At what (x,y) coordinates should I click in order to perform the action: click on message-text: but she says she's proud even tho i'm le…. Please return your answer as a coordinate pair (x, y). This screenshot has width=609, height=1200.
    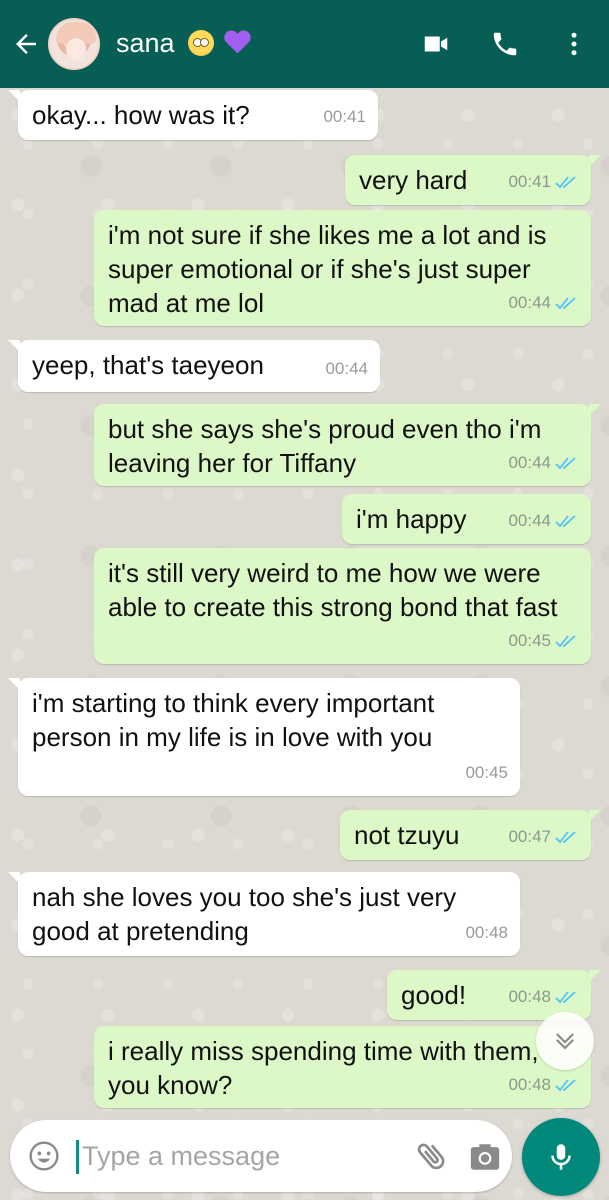
    Looking at the image, I should click on (325, 446).